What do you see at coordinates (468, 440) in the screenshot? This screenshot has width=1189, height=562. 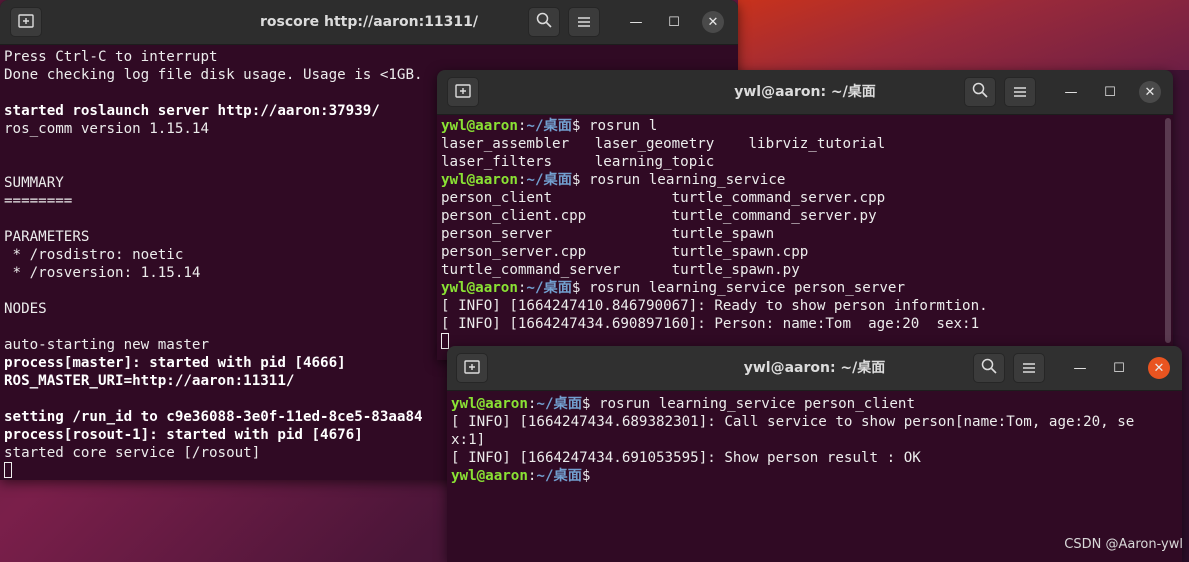 I see `output-text: x:1]` at bounding box center [468, 440].